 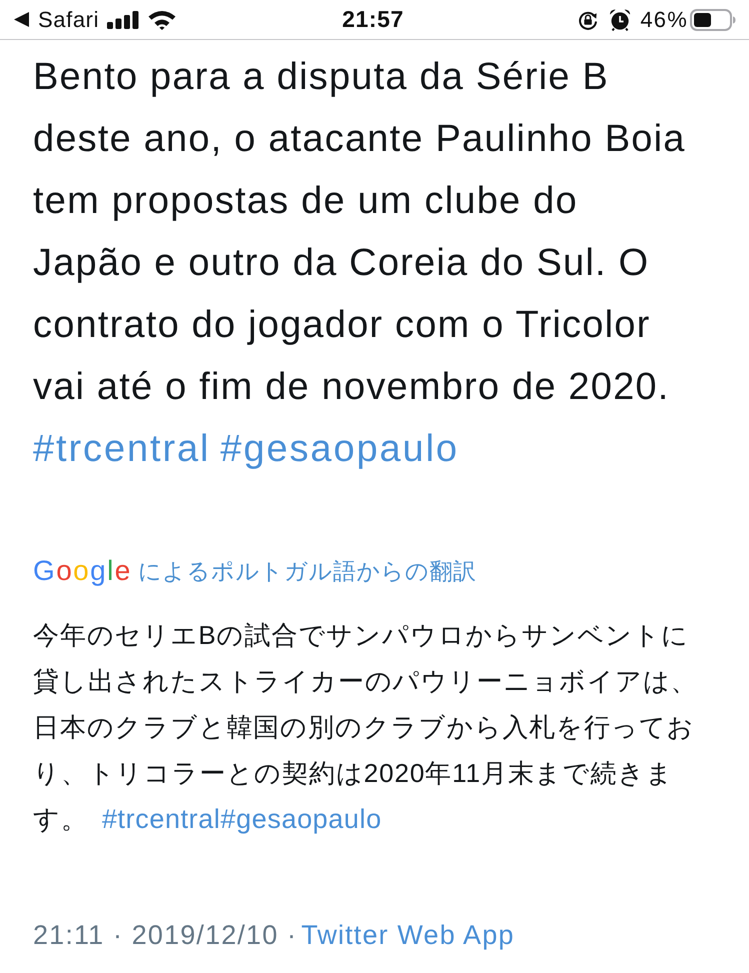 What do you see at coordinates (162, 19) in the screenshot?
I see `wifi-icon` at bounding box center [162, 19].